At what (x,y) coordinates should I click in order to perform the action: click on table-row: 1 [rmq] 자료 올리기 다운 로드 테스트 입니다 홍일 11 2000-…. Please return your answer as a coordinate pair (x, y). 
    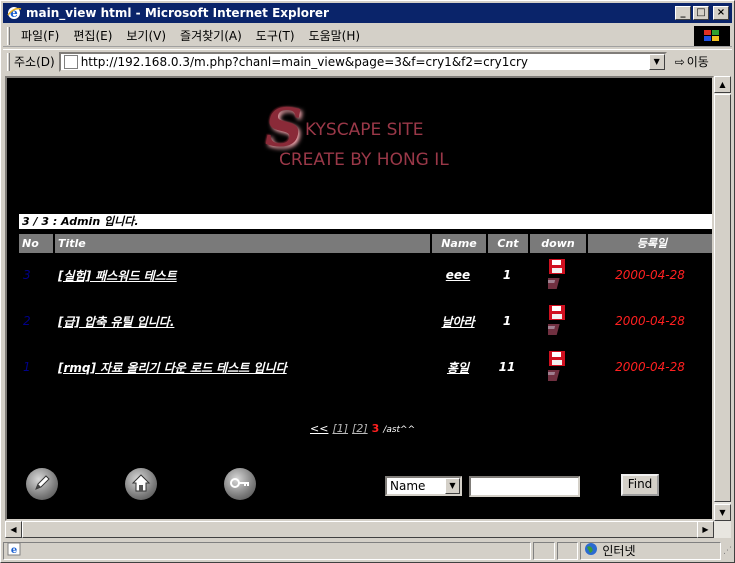
    Looking at the image, I should click on (365, 367).